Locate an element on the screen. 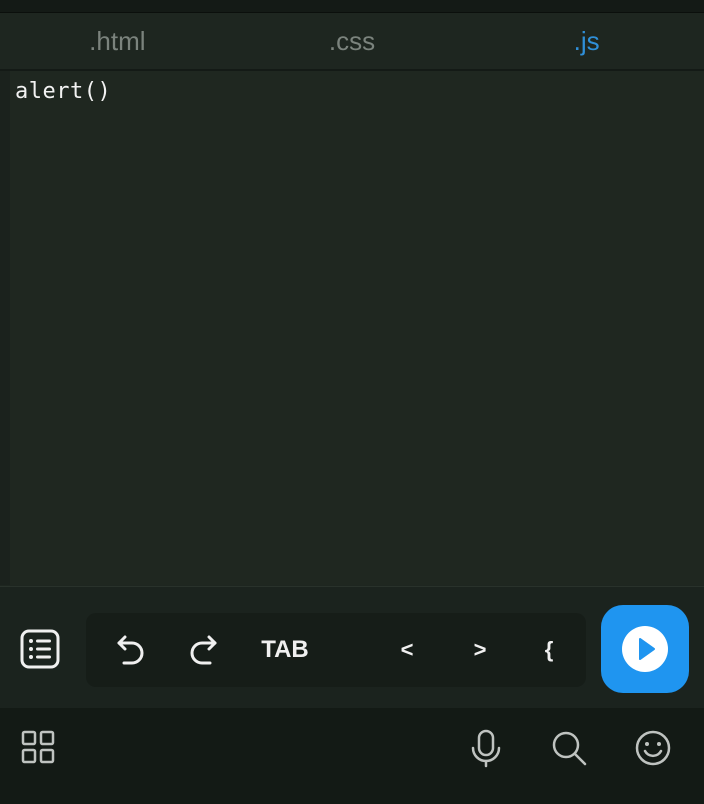 The image size is (704, 804). run-button is located at coordinates (645, 649).